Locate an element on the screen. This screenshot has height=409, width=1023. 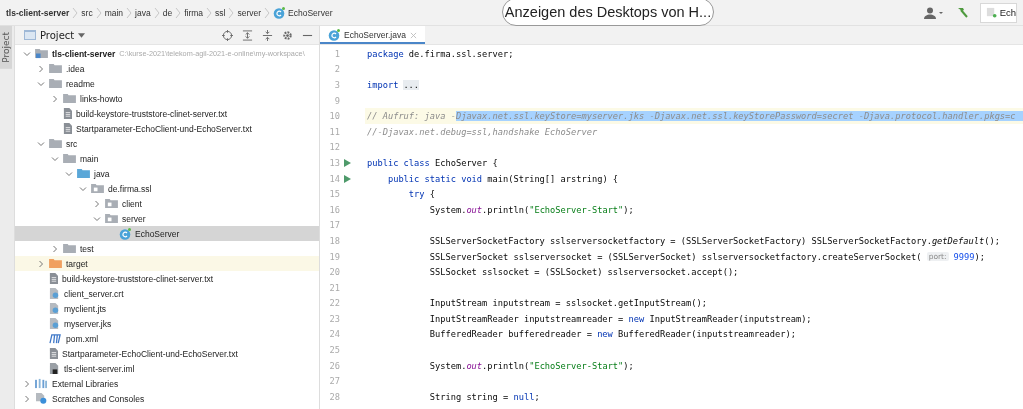
code-line: BufferedReader bufferedreader = new BufferedReader(inputstreamreader); is located at coordinates (612, 335).